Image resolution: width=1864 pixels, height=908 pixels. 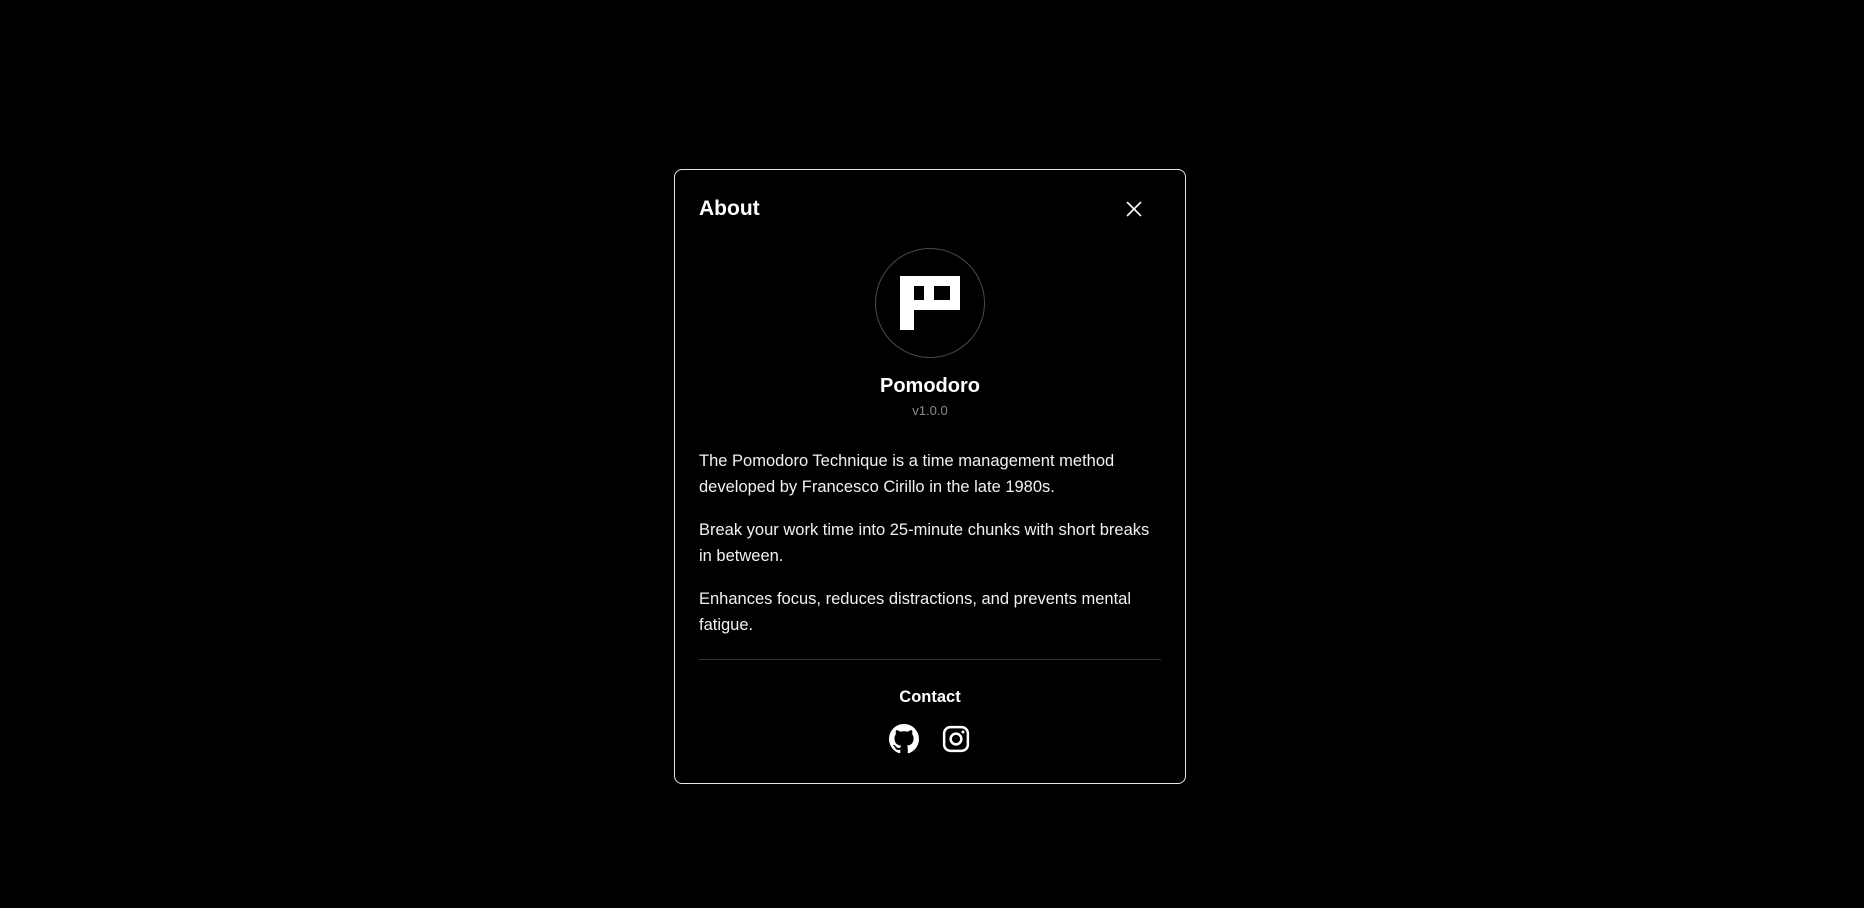 I want to click on github-icon, so click(x=904, y=739).